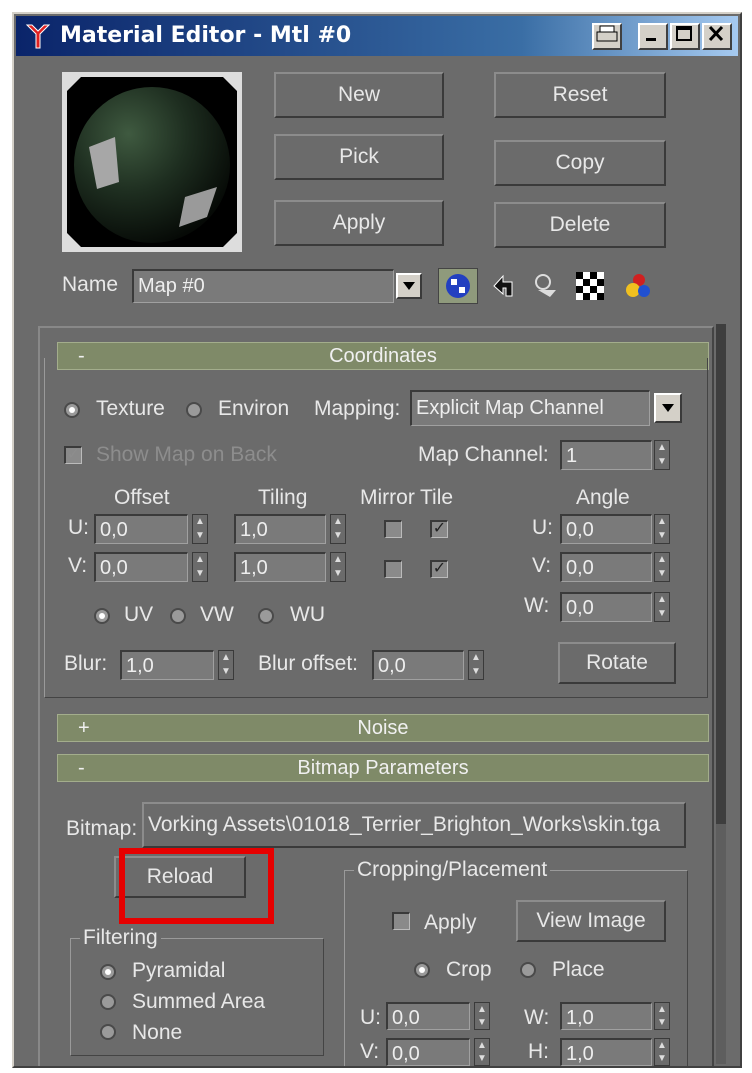 The width and height of the screenshot is (752, 1073). What do you see at coordinates (102, 828) in the screenshot?
I see `bitmap-label: Bitmap:` at bounding box center [102, 828].